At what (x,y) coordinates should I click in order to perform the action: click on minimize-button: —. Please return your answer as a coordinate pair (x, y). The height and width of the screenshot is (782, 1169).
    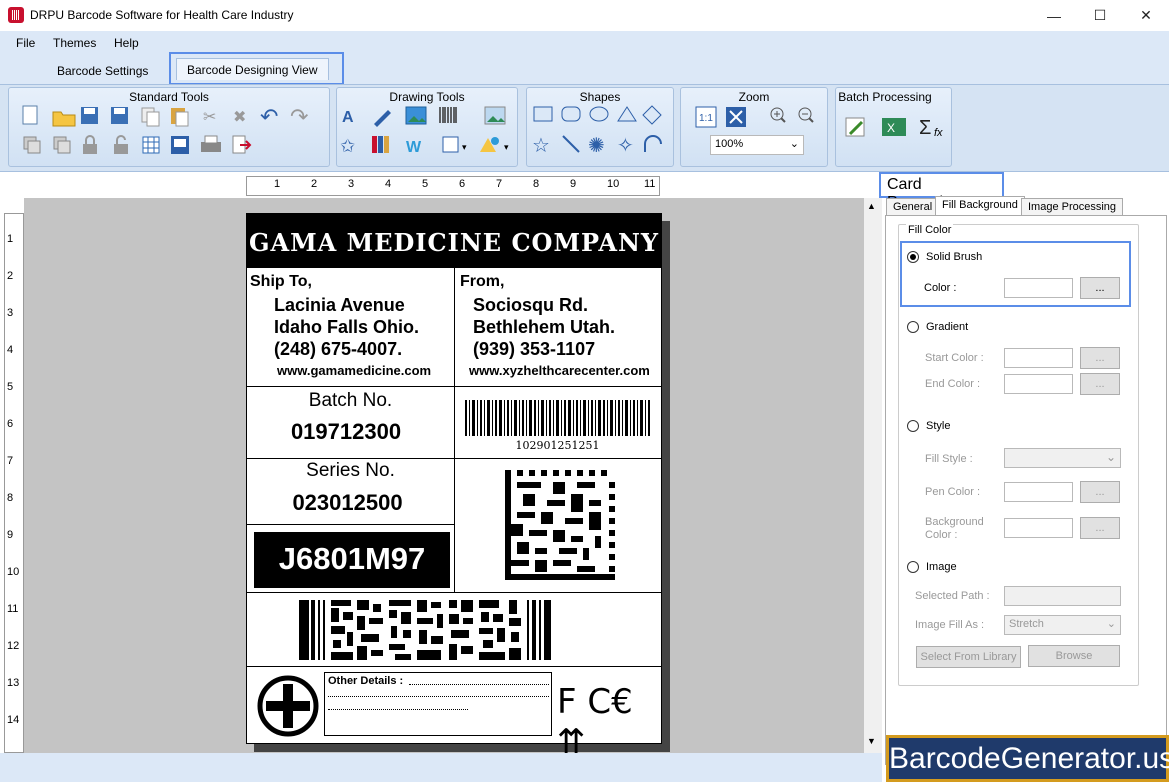
    Looking at the image, I should click on (1054, 15).